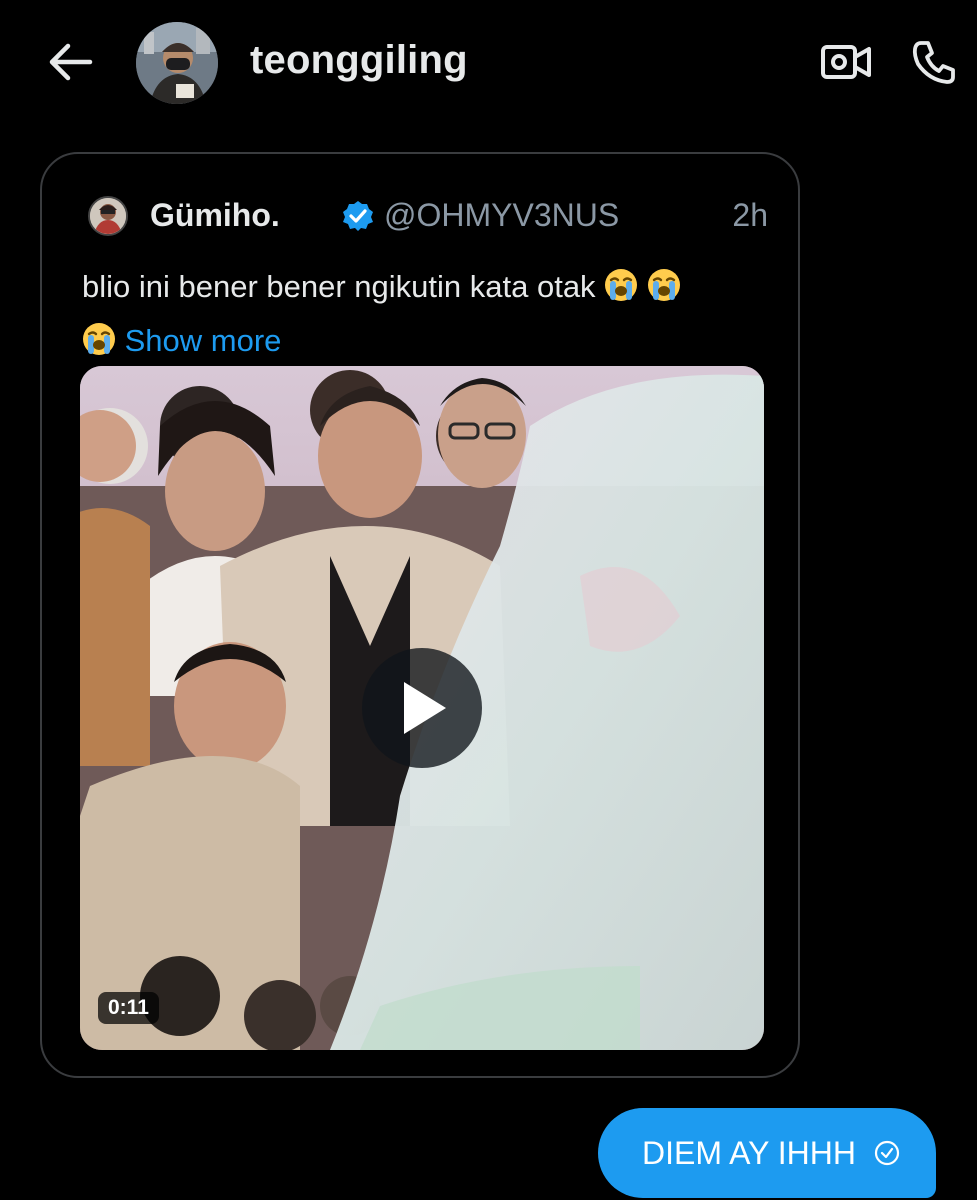  Describe the element at coordinates (339, 286) in the screenshot. I see `post-text-body: blio ini bener bener ngikutin kata otak` at that location.